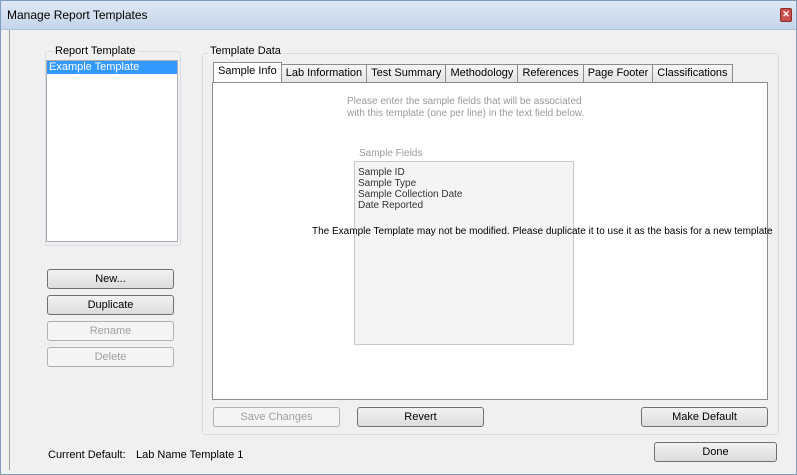 This screenshot has height=475, width=797. What do you see at coordinates (247, 72) in the screenshot?
I see `tab-sample-info: Sample Info` at bounding box center [247, 72].